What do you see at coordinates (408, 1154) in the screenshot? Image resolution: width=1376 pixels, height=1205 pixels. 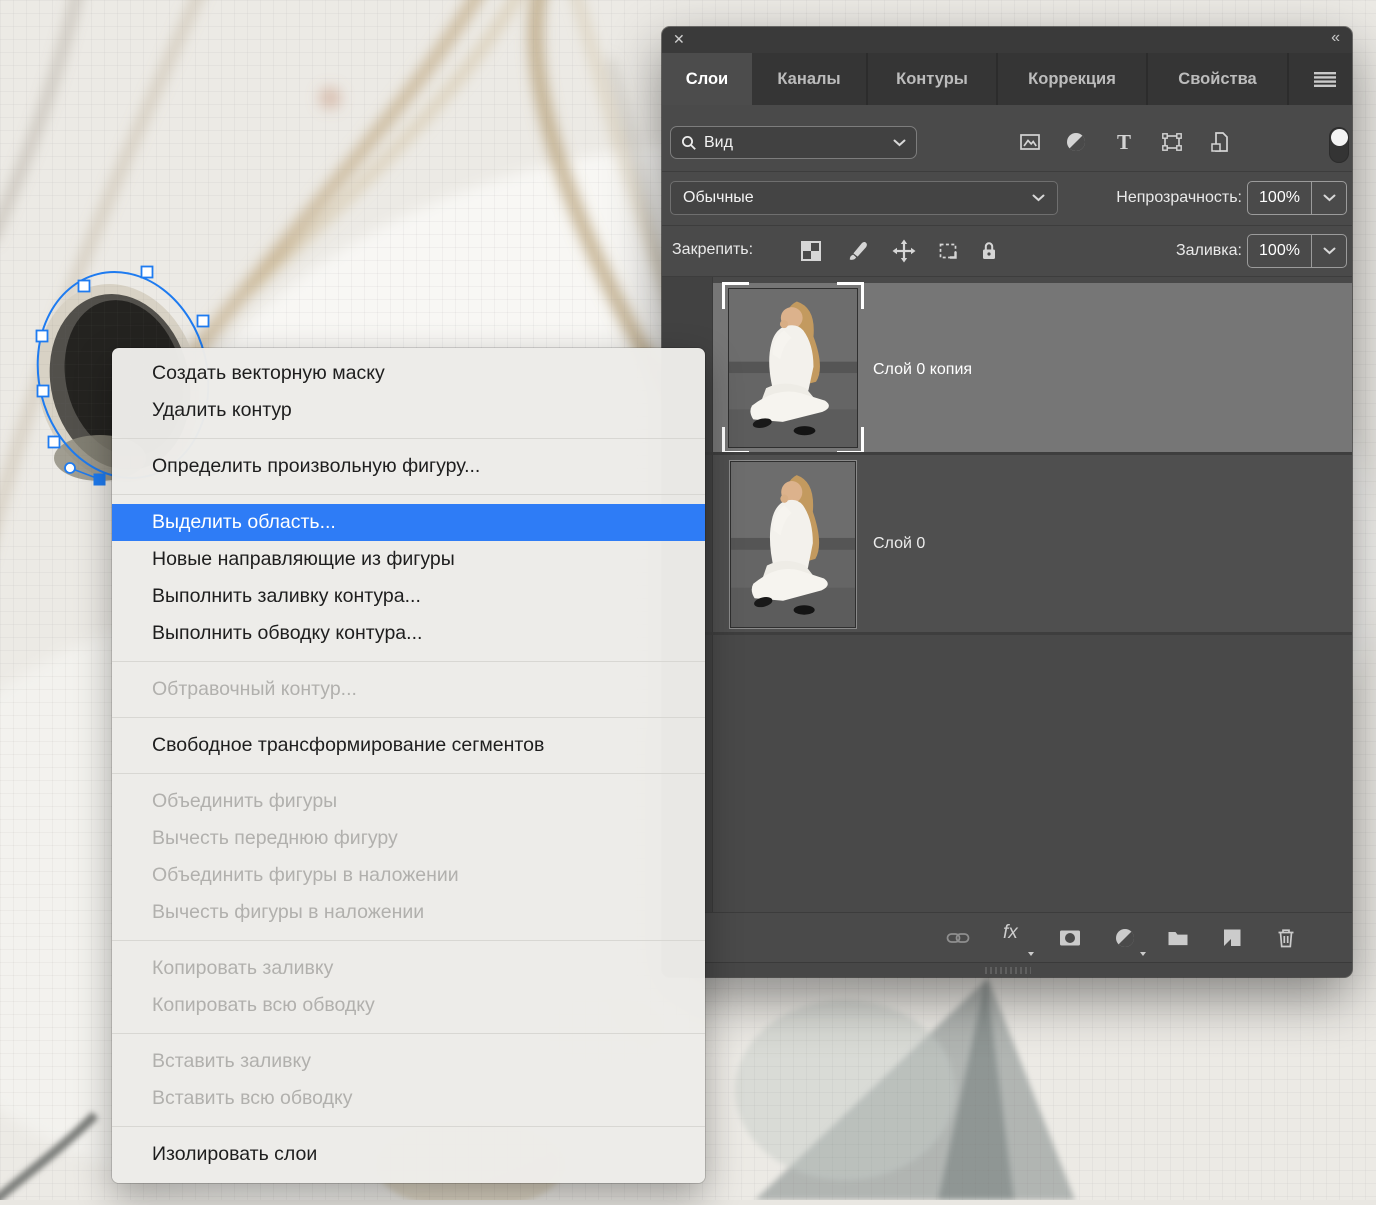 I see `menu-item: Изолировать слои` at bounding box center [408, 1154].